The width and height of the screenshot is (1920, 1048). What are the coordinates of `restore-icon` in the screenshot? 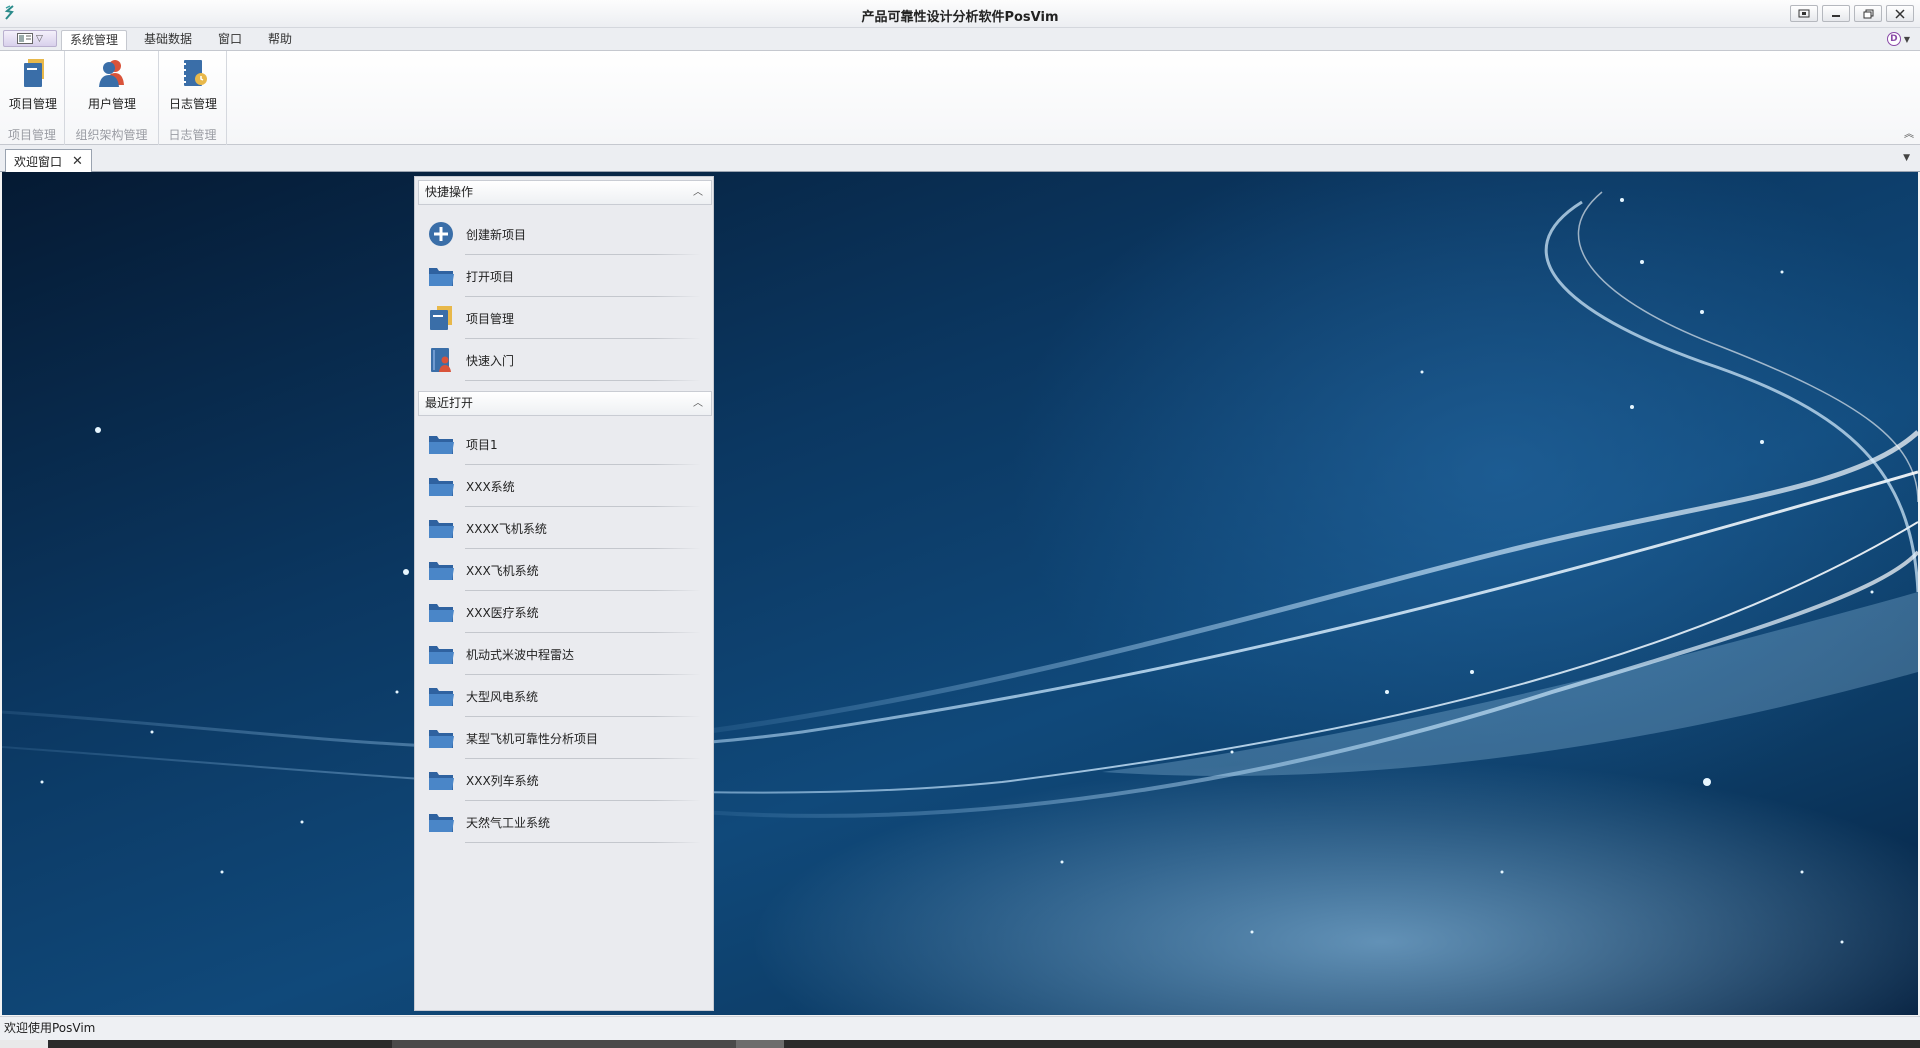 It's located at (1868, 13).